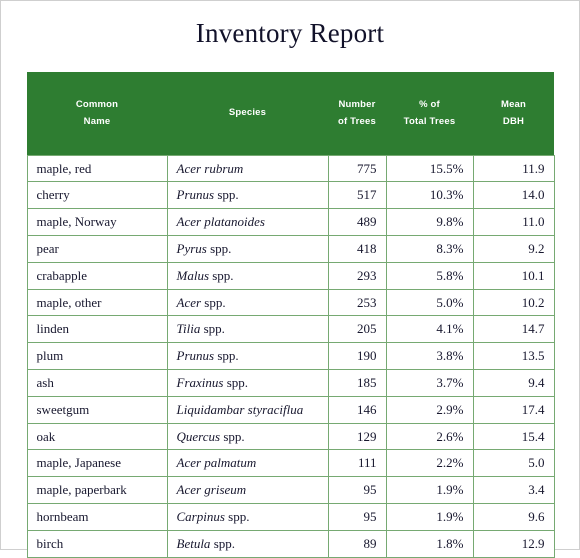 This screenshot has width=580, height=558. Describe the element at coordinates (97, 122) in the screenshot. I see `column-header-line: Name` at that location.